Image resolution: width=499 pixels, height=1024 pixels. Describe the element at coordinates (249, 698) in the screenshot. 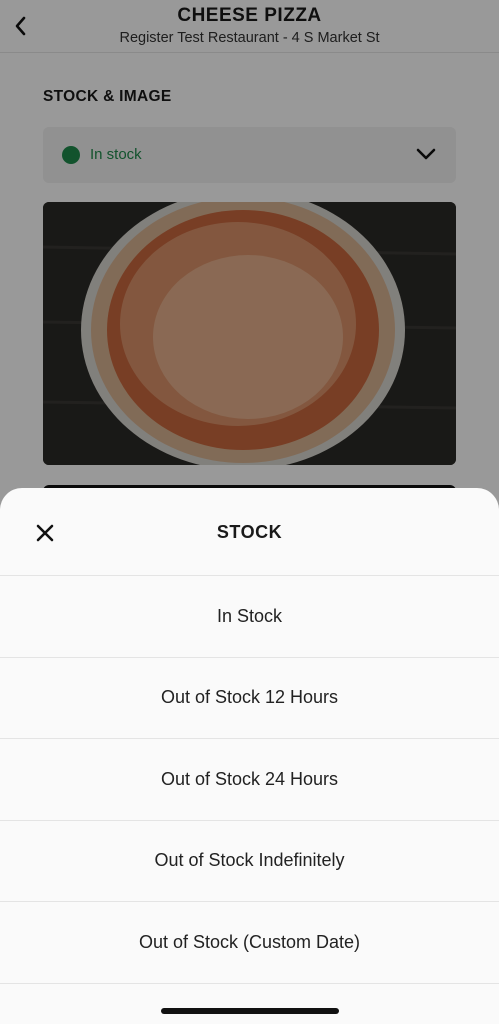

I see `option-out-of-stock-12-hours: Out of Stock 12 Hours` at that location.